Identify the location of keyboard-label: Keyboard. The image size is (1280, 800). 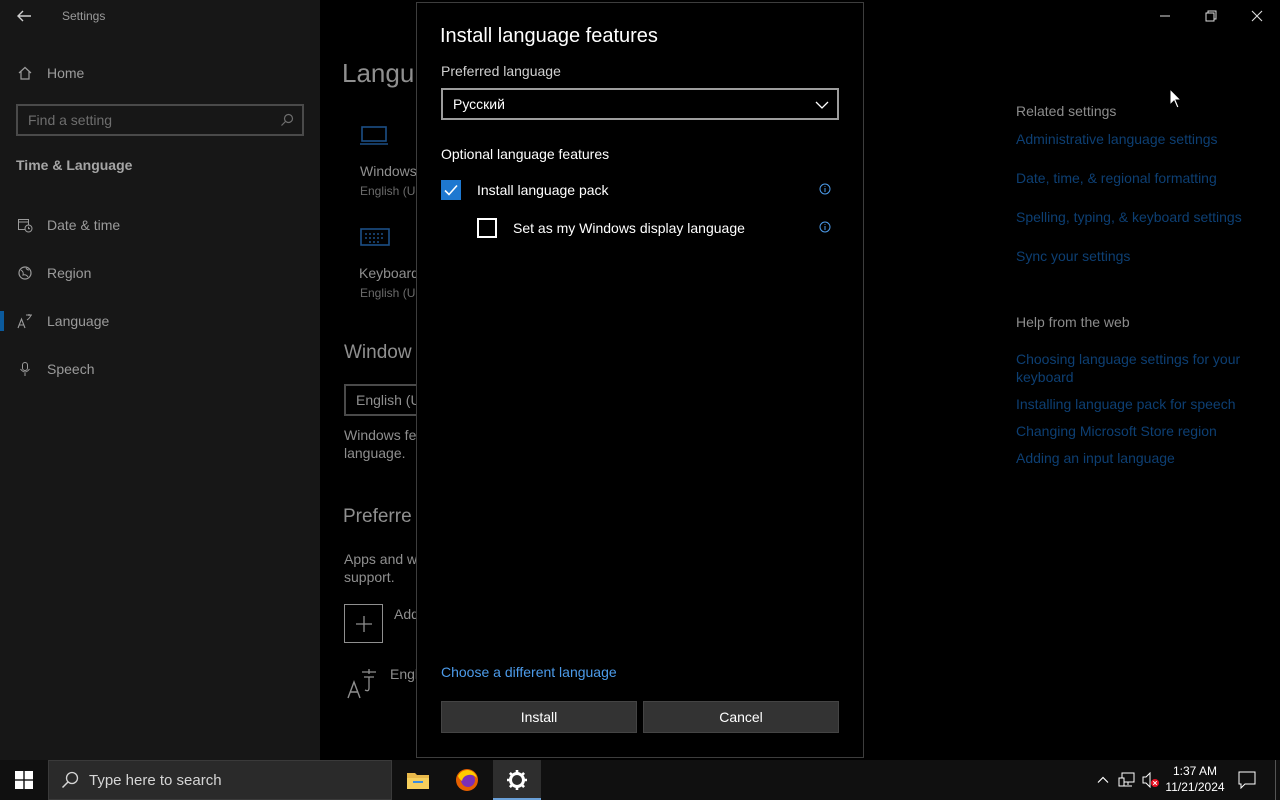
(389, 273).